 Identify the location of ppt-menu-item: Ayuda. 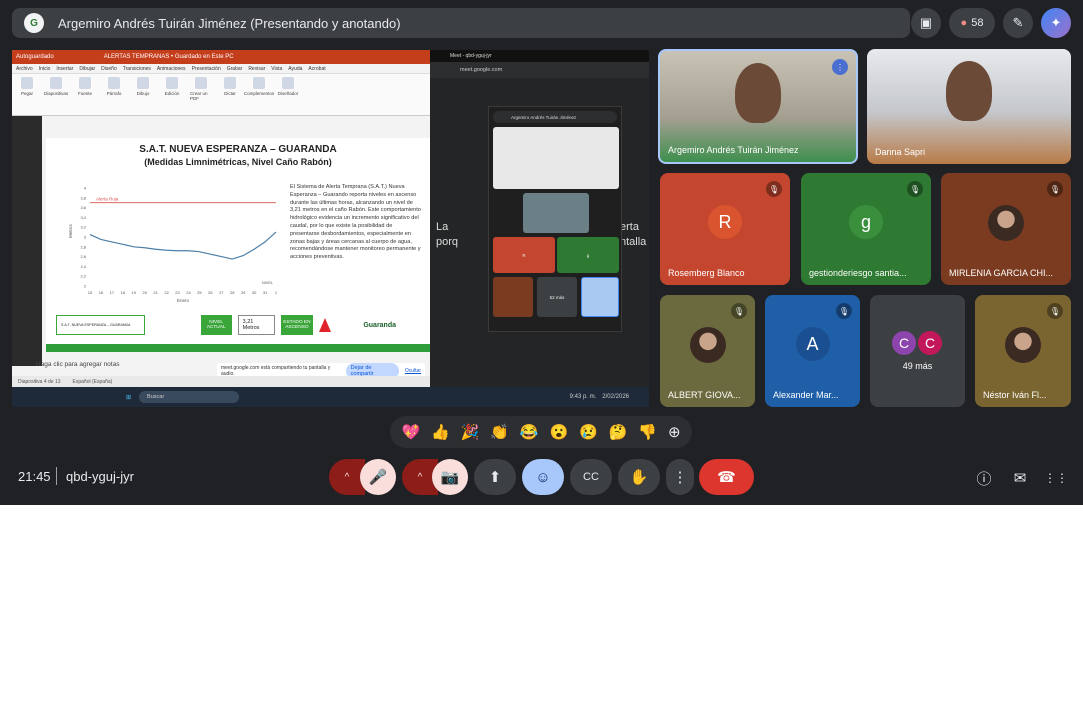
(295, 69).